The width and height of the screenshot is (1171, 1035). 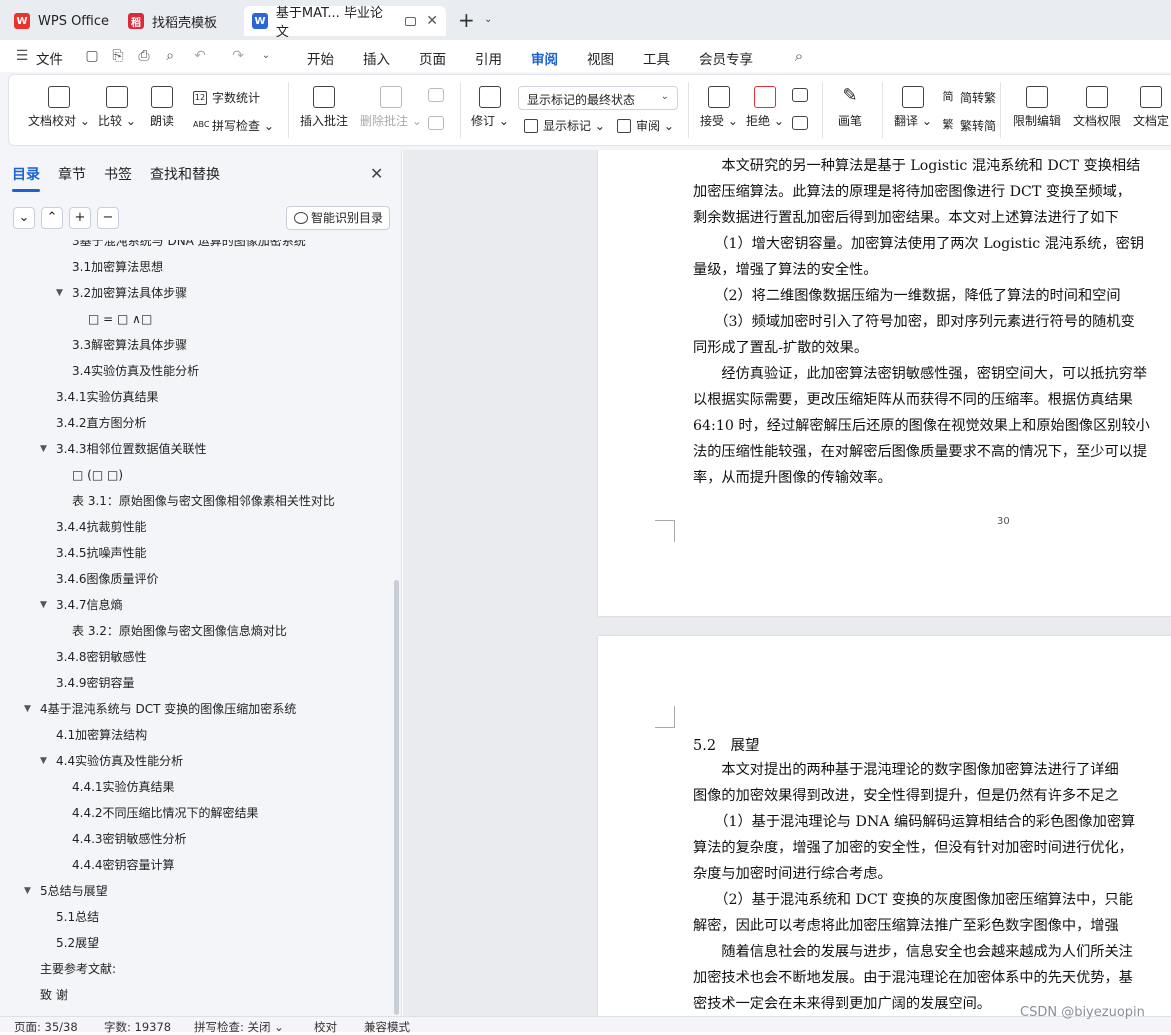 What do you see at coordinates (97, 475) in the screenshot?
I see `toc-item: □ (□ □)` at bounding box center [97, 475].